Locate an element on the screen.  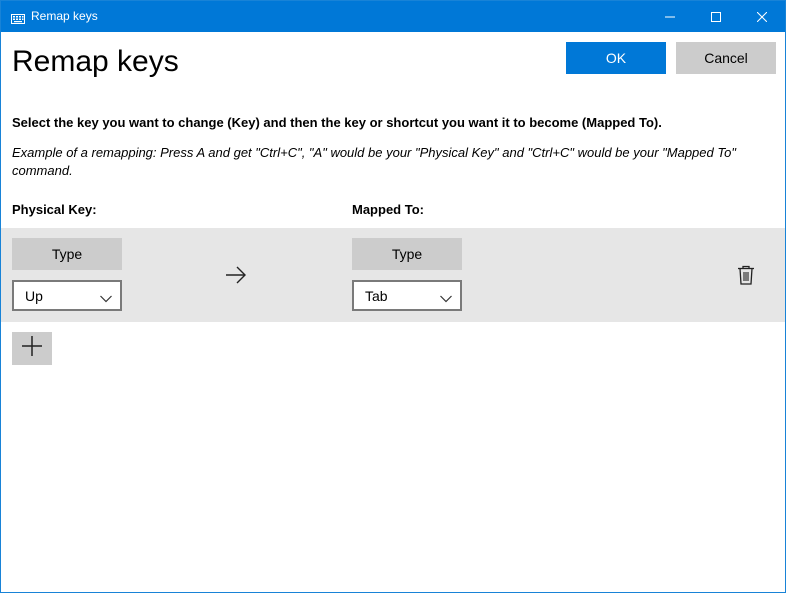
minimize-icon is located at coordinates (670, 16).